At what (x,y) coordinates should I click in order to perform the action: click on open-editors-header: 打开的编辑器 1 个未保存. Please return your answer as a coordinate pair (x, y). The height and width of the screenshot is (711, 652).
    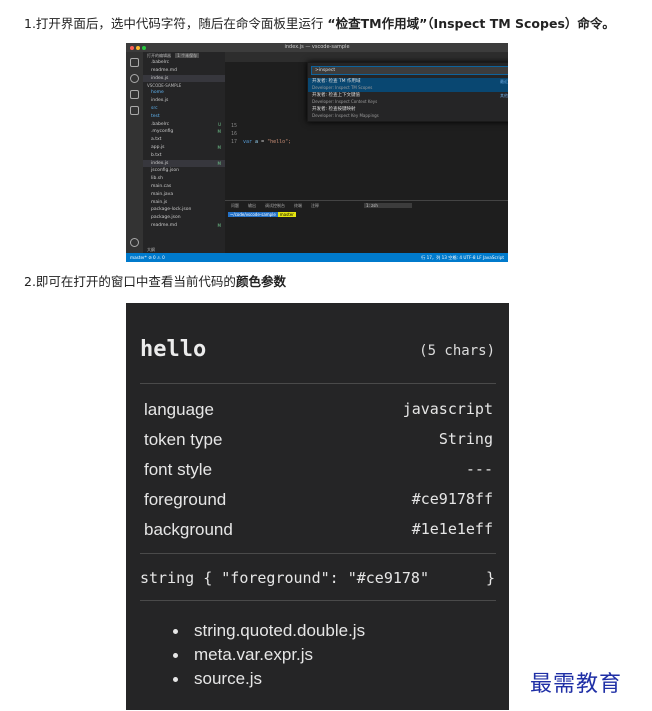
    Looking at the image, I should click on (184, 55).